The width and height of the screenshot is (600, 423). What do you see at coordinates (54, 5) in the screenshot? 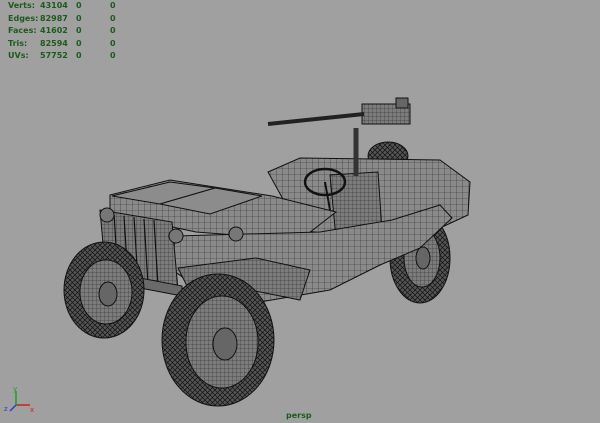
I see `hud-total: 43104` at bounding box center [54, 5].